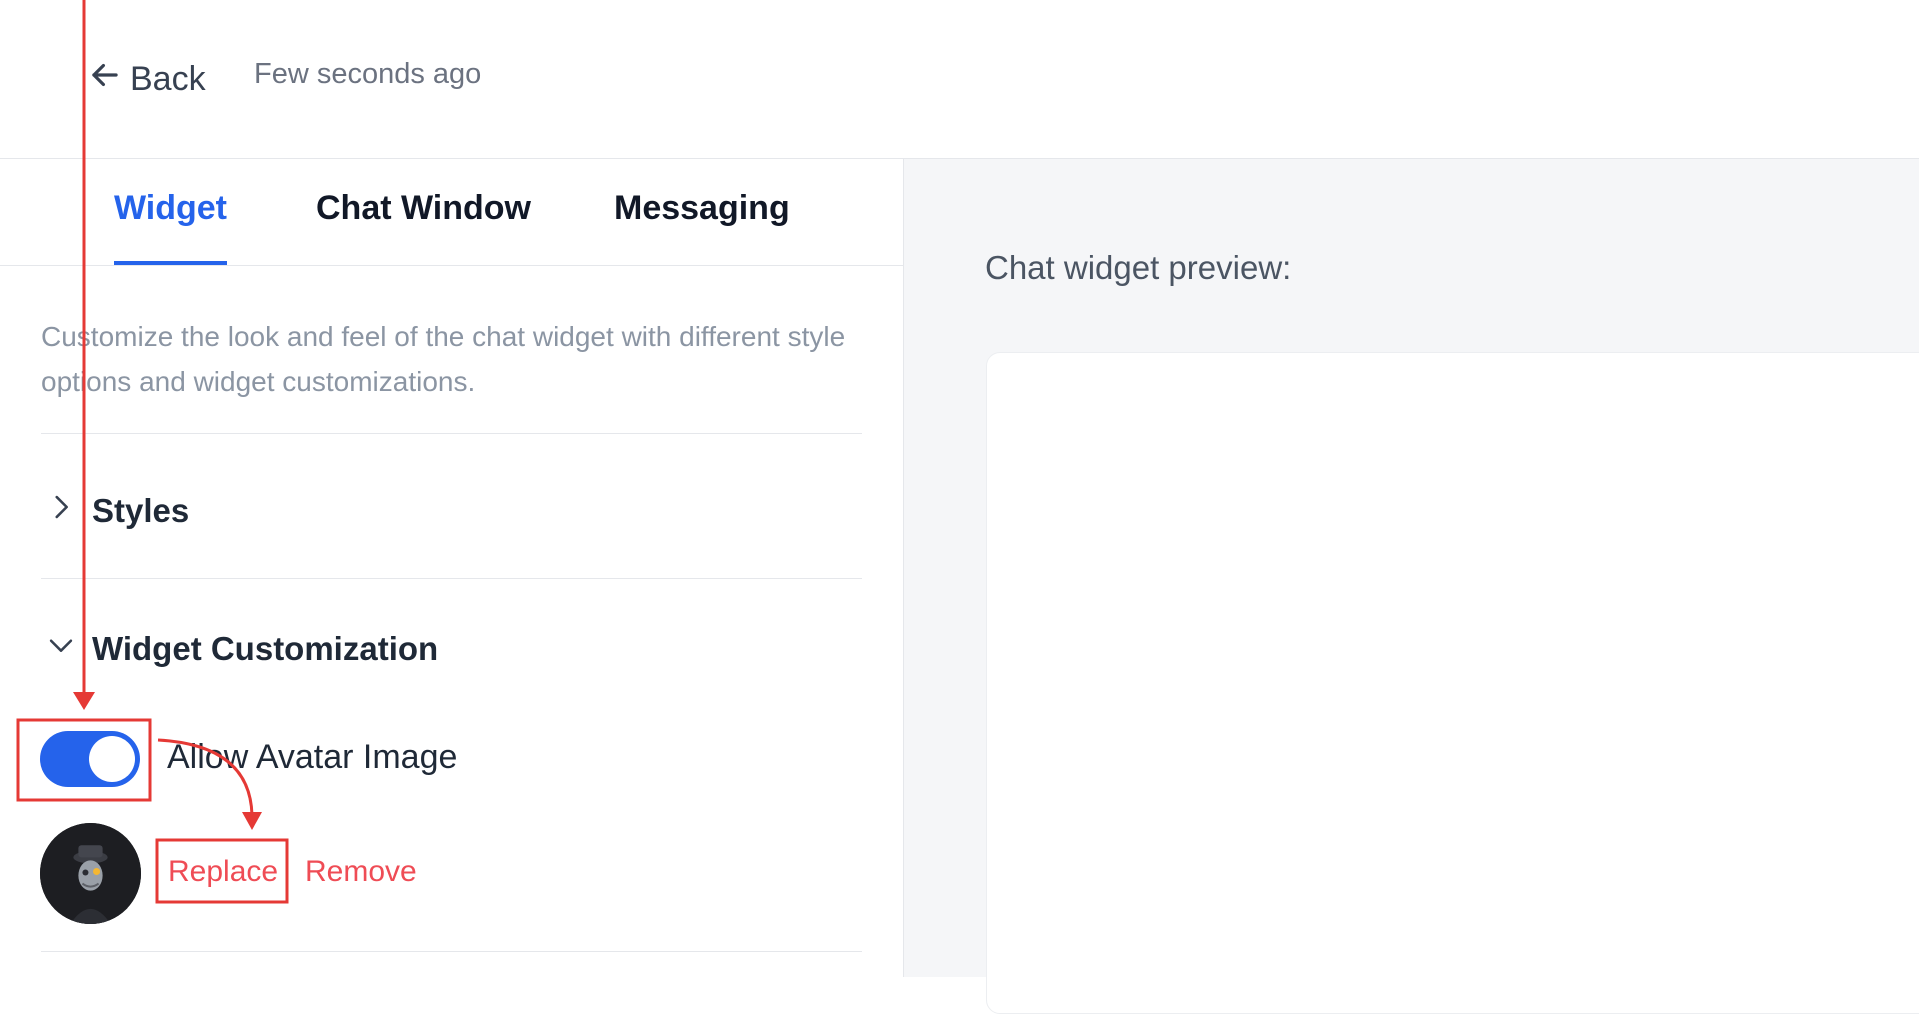  Describe the element at coordinates (1138, 267) in the screenshot. I see `preview-title: Chat widget preview:` at that location.